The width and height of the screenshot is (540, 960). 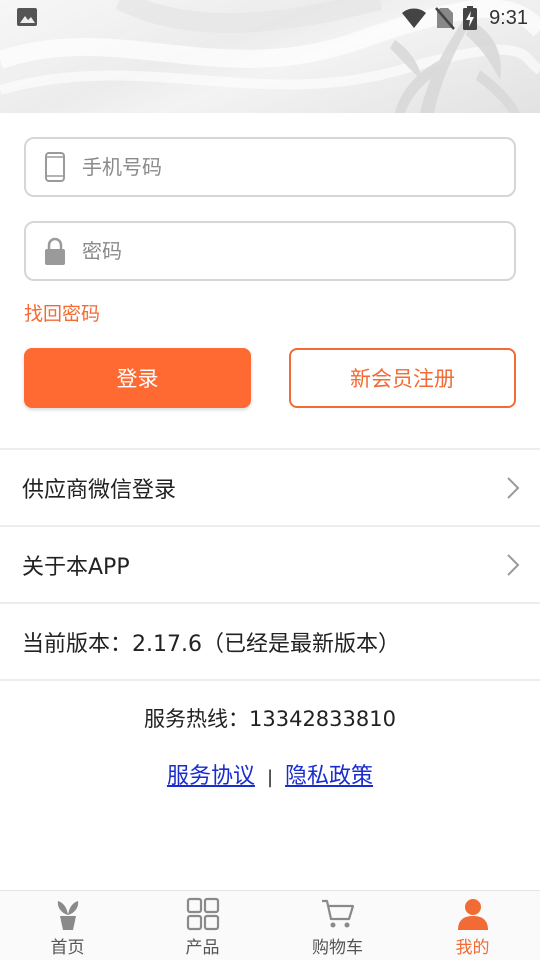 I want to click on user-icon, so click(x=472, y=914).